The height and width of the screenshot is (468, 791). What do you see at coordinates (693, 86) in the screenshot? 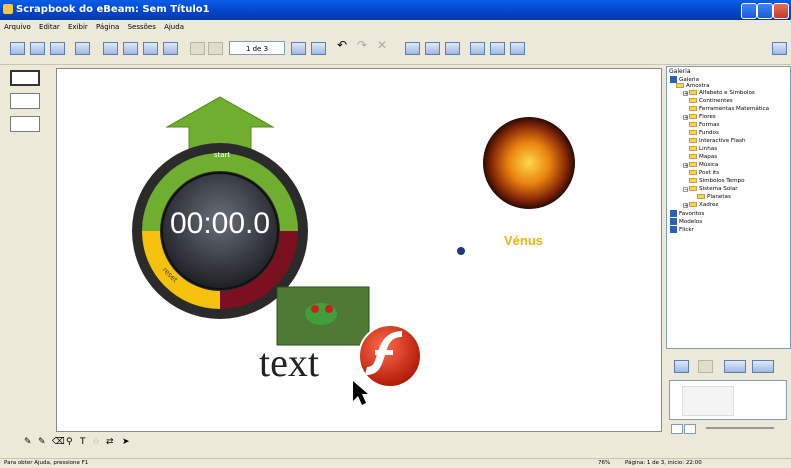
I see `tree-node-amostra: Amostra` at bounding box center [693, 86].